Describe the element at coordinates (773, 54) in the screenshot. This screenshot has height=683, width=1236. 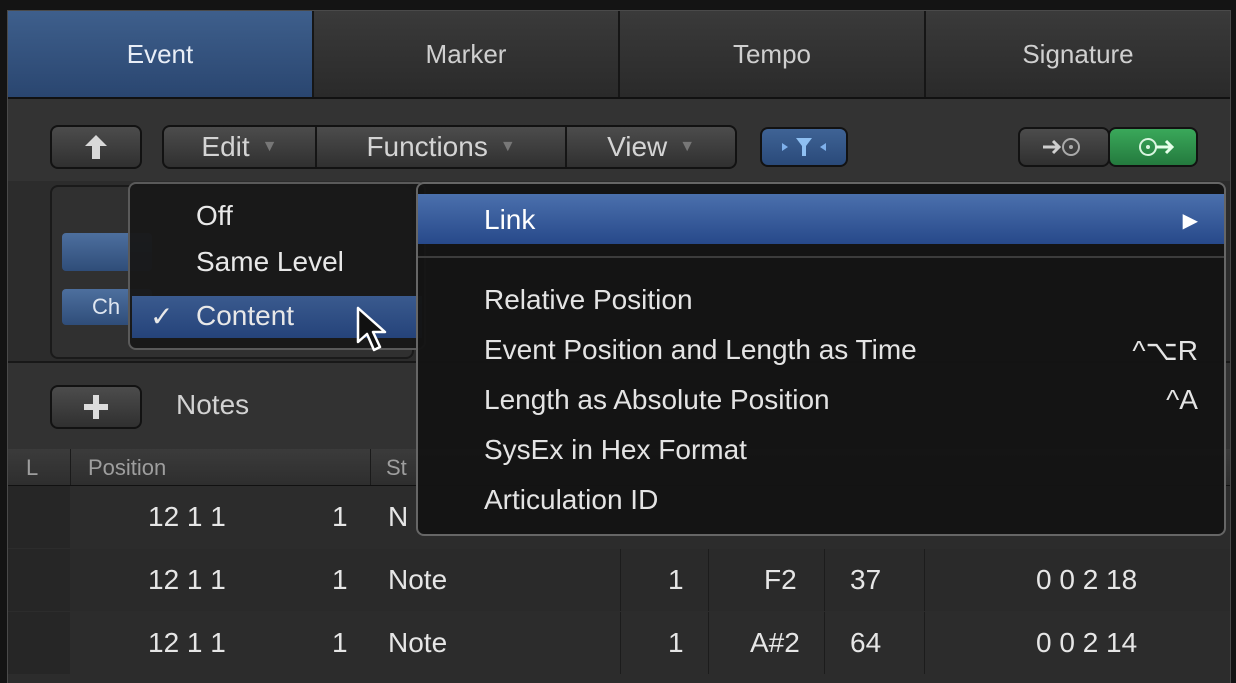
I see `tab-tempo: Tempo` at that location.